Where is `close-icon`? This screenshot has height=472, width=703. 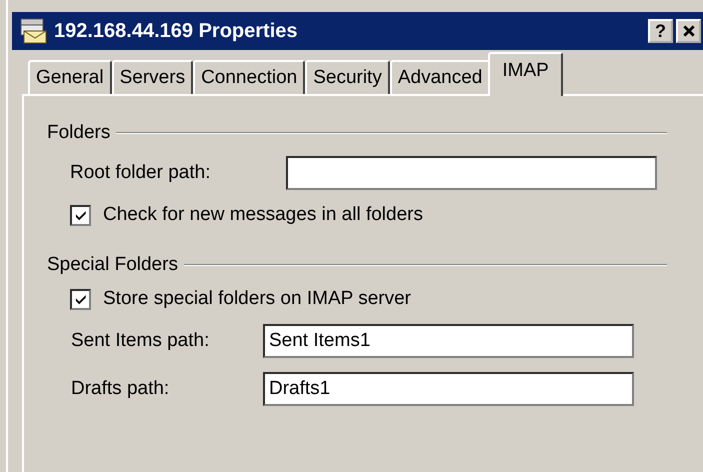 close-icon is located at coordinates (689, 31).